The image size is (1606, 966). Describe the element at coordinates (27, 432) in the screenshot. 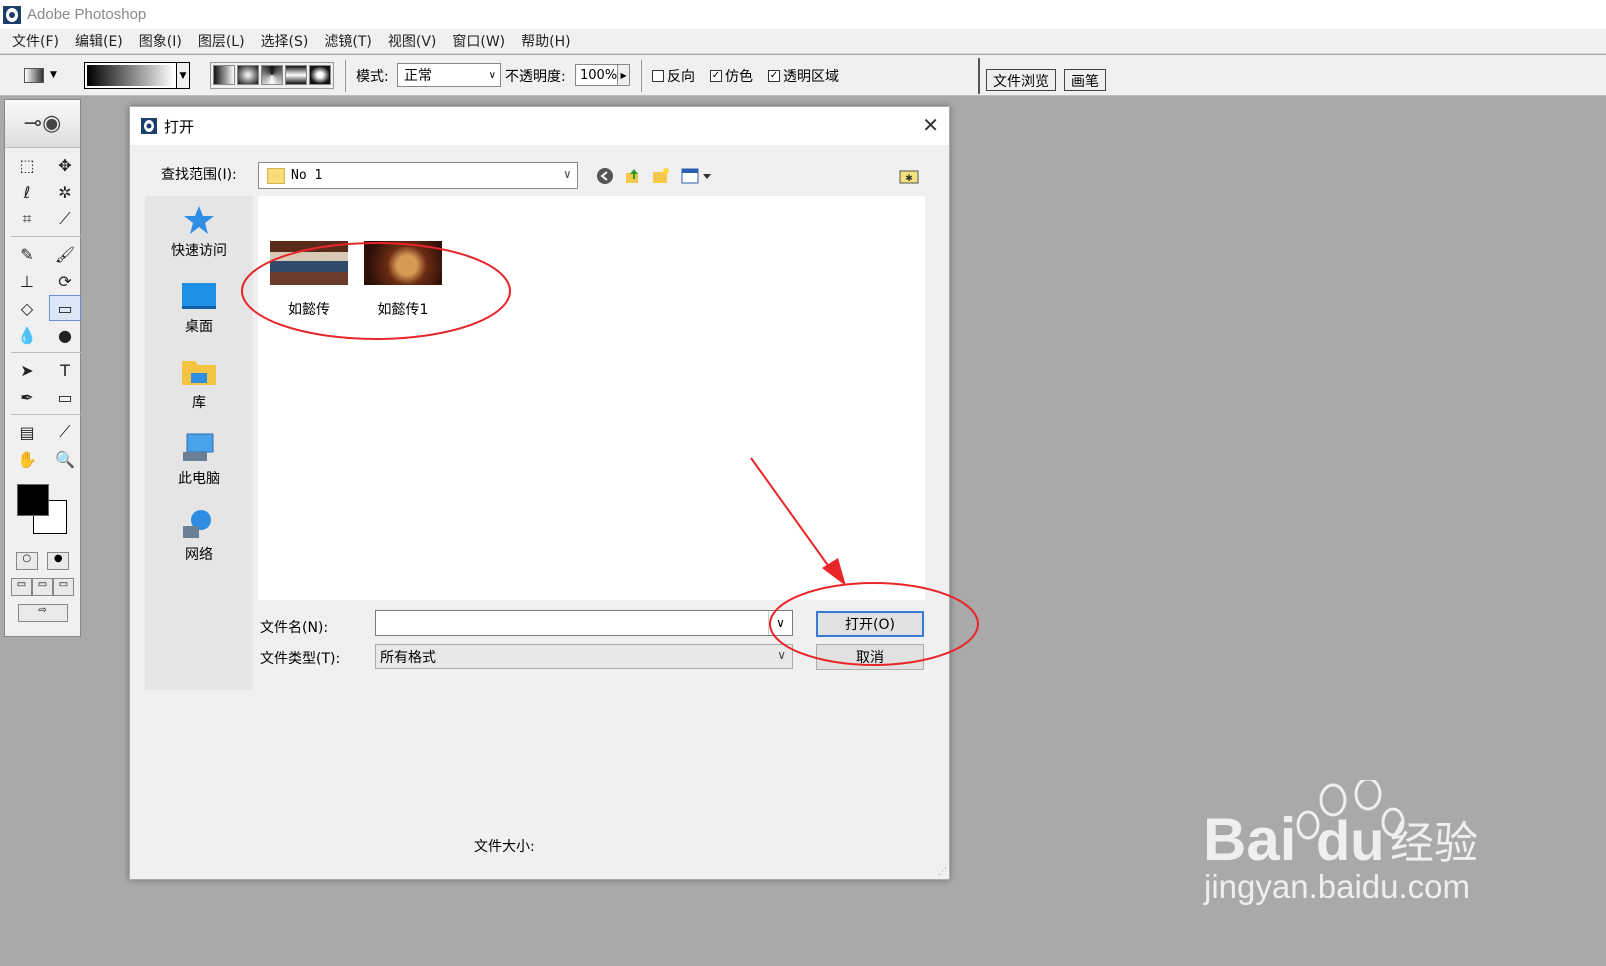

I see `notes-tool-icon: ▤` at that location.